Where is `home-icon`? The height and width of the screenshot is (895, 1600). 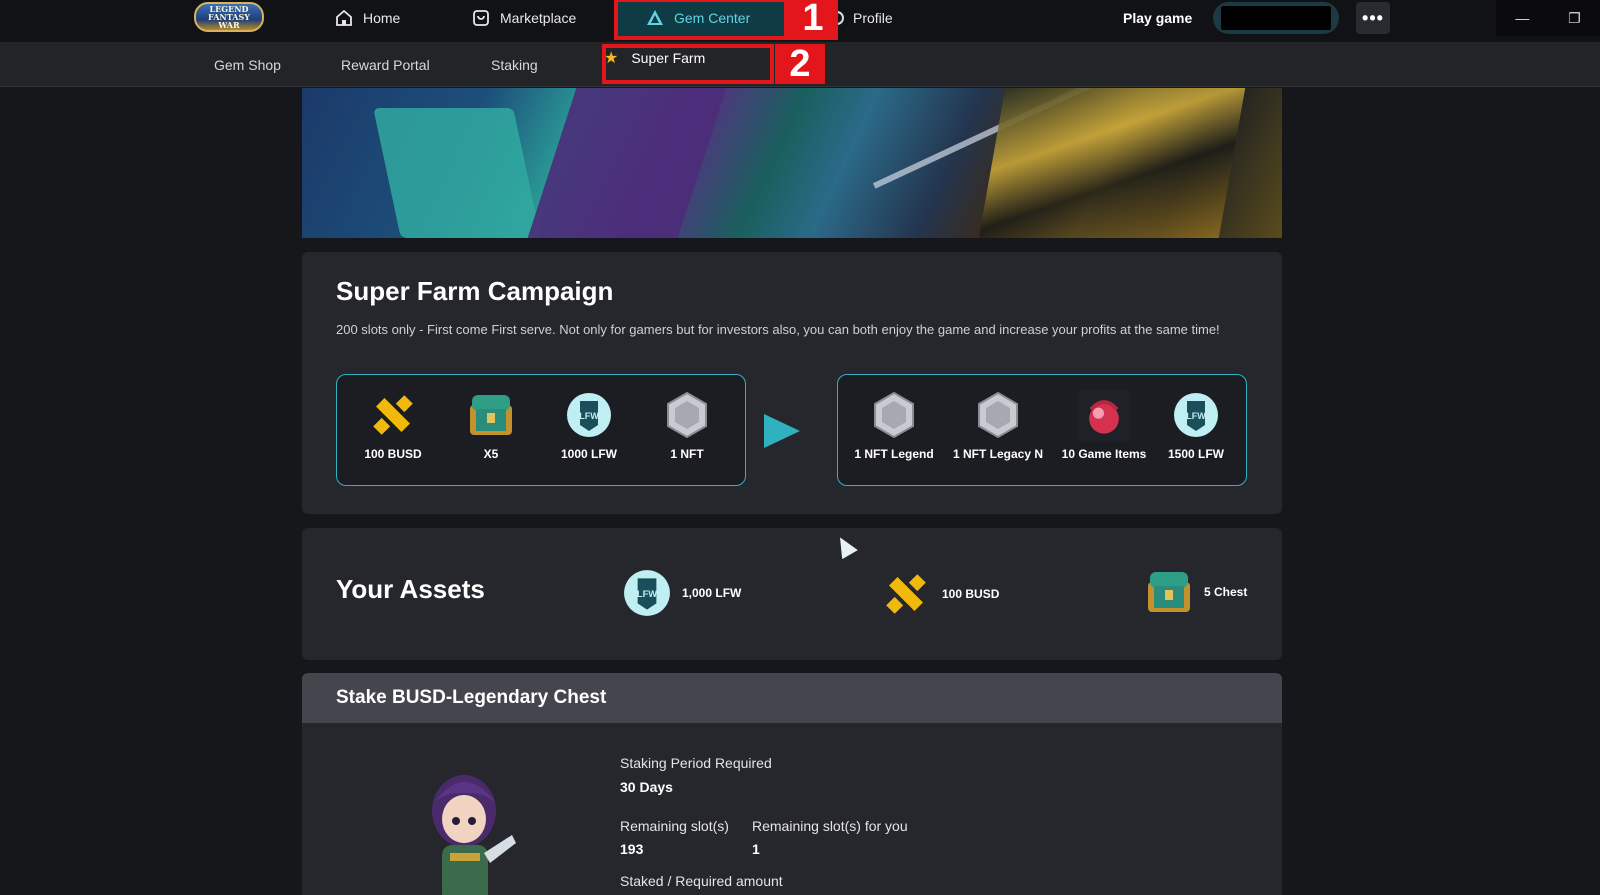
home-icon is located at coordinates (344, 17).